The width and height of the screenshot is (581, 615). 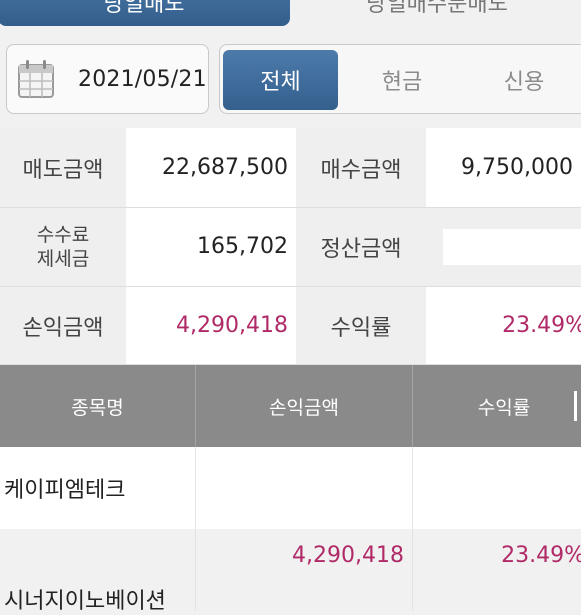 I want to click on table-row: 시너지이노베이션 4,290,418 23.49%, so click(x=290, y=571).